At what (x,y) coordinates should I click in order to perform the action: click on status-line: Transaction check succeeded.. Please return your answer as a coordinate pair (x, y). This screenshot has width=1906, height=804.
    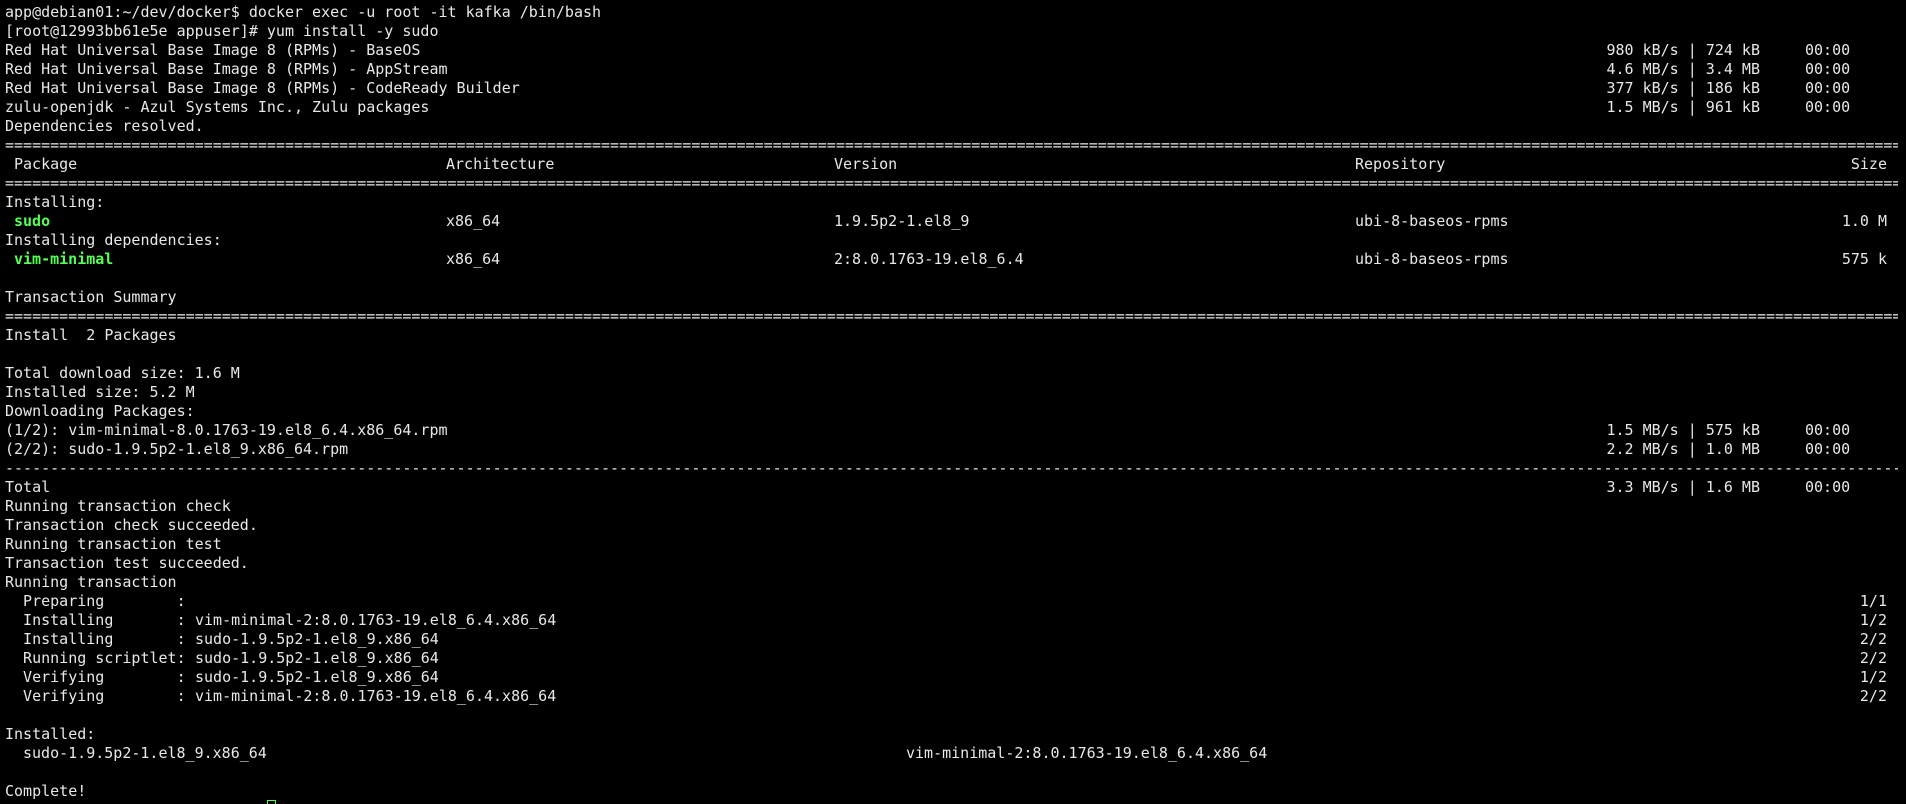
    Looking at the image, I should click on (131, 525).